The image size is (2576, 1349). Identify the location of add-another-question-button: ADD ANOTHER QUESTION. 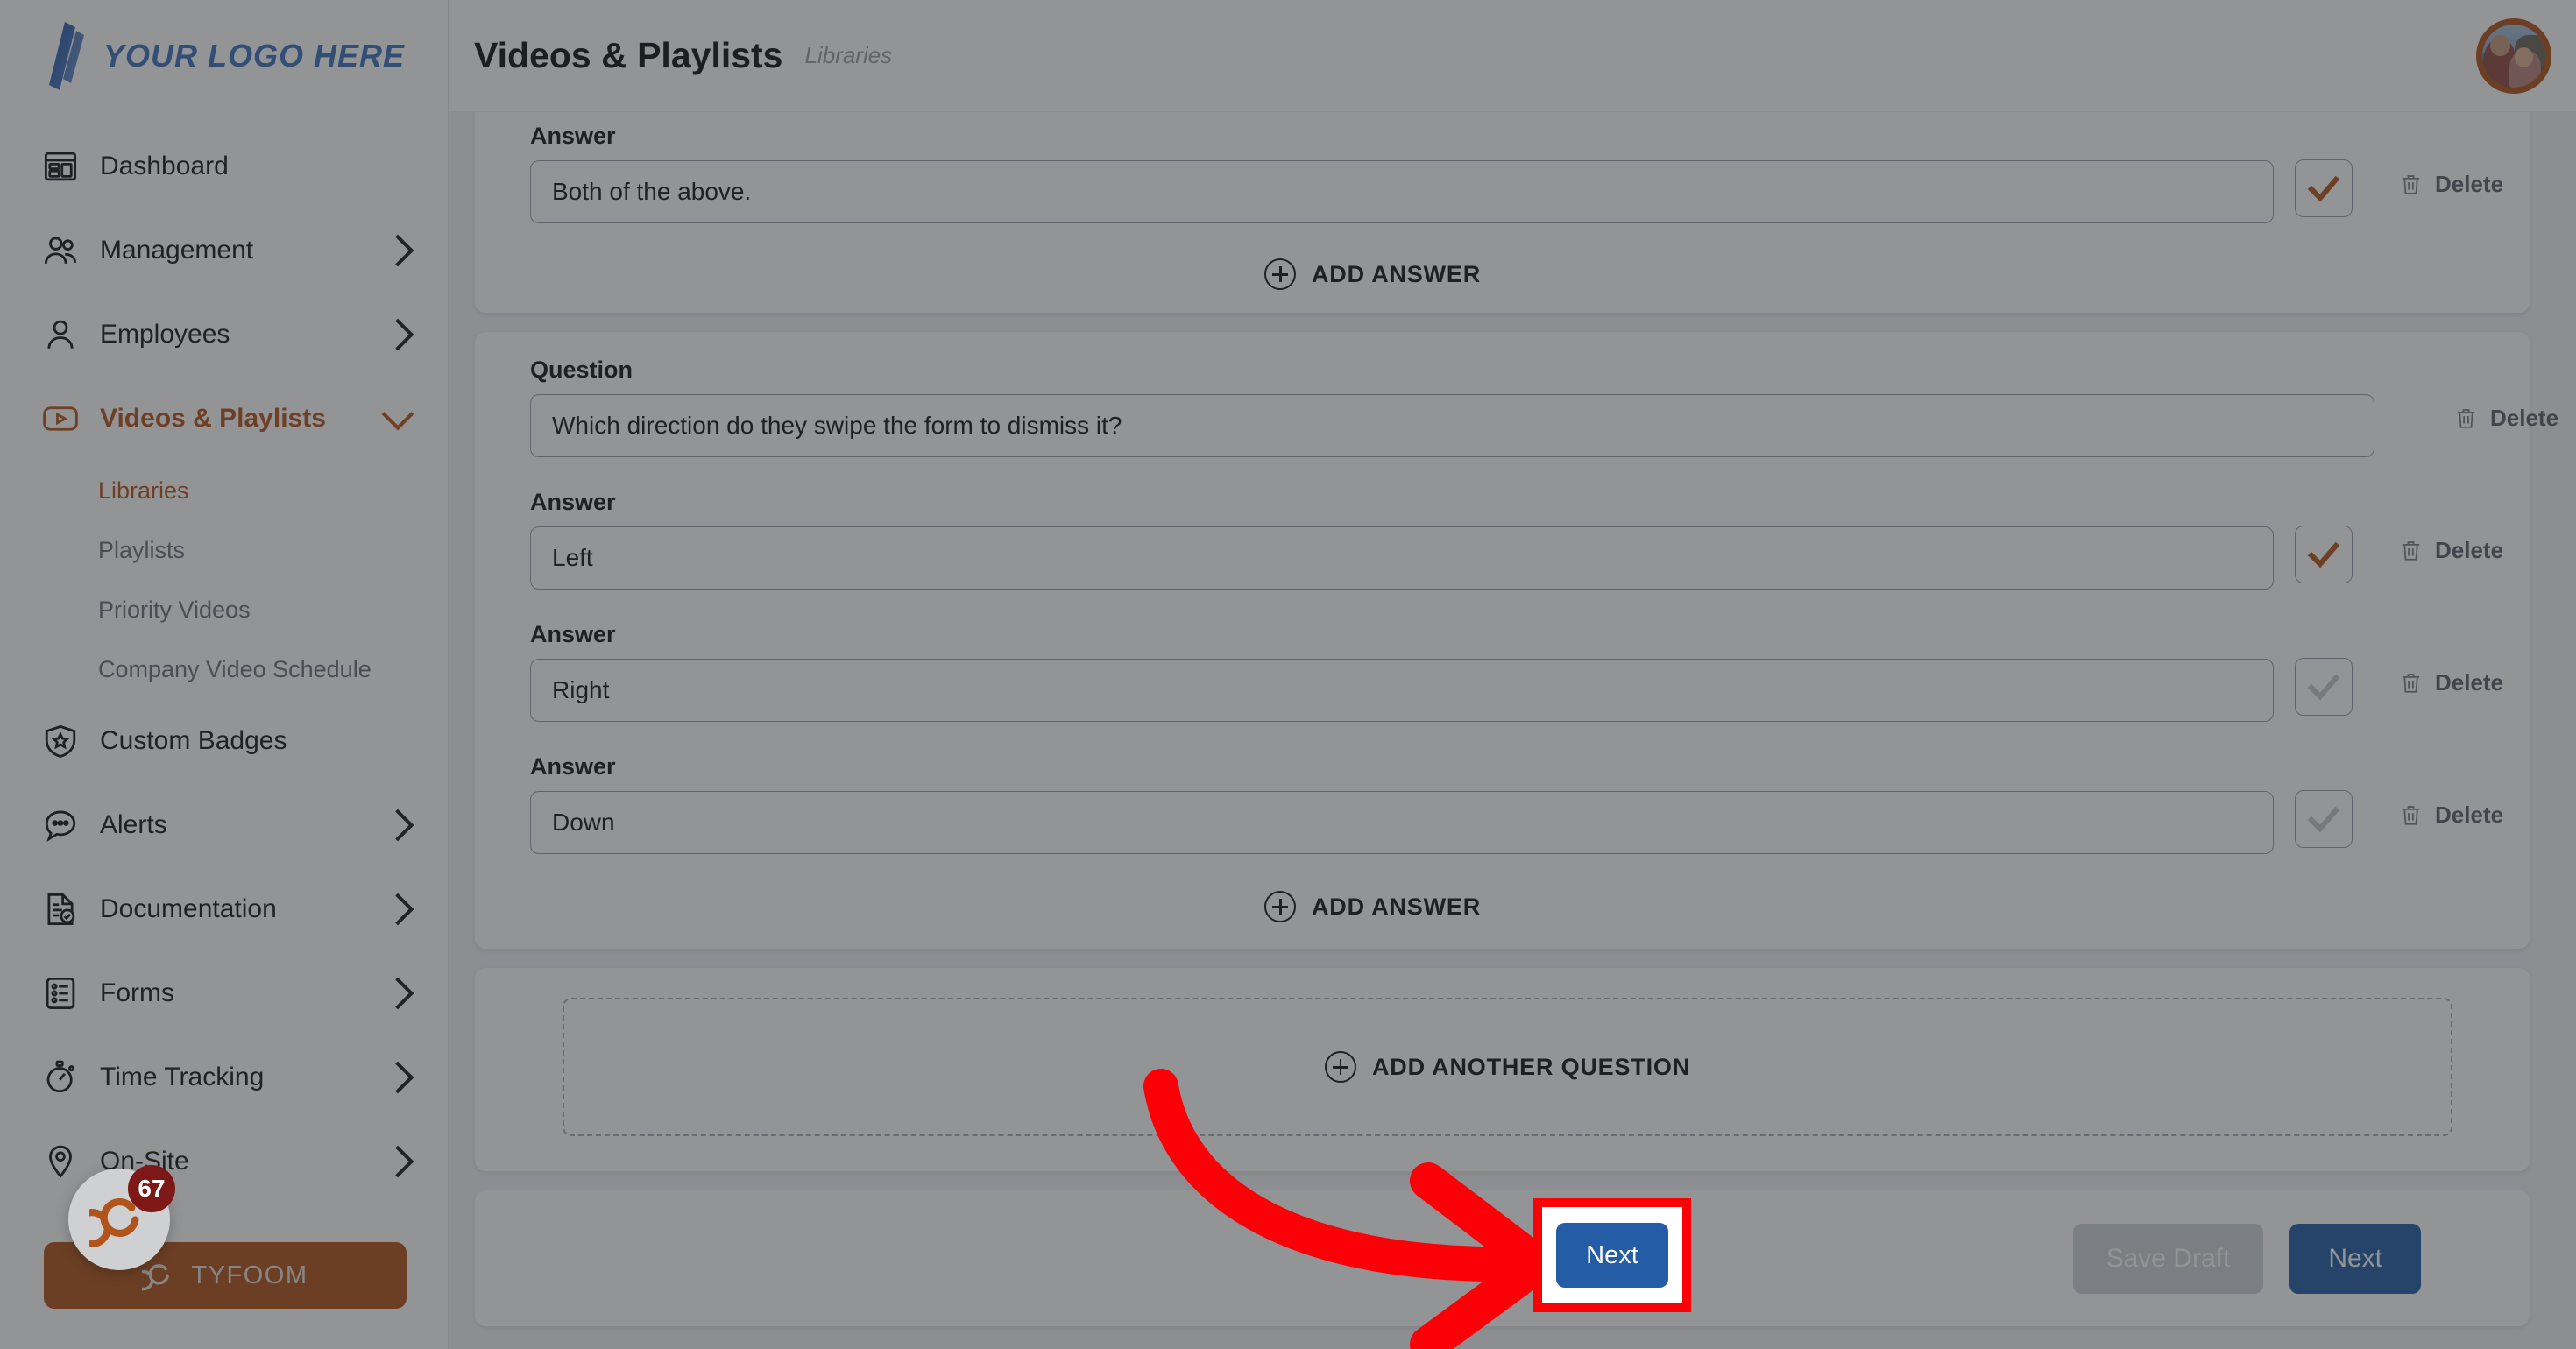
(1507, 1067).